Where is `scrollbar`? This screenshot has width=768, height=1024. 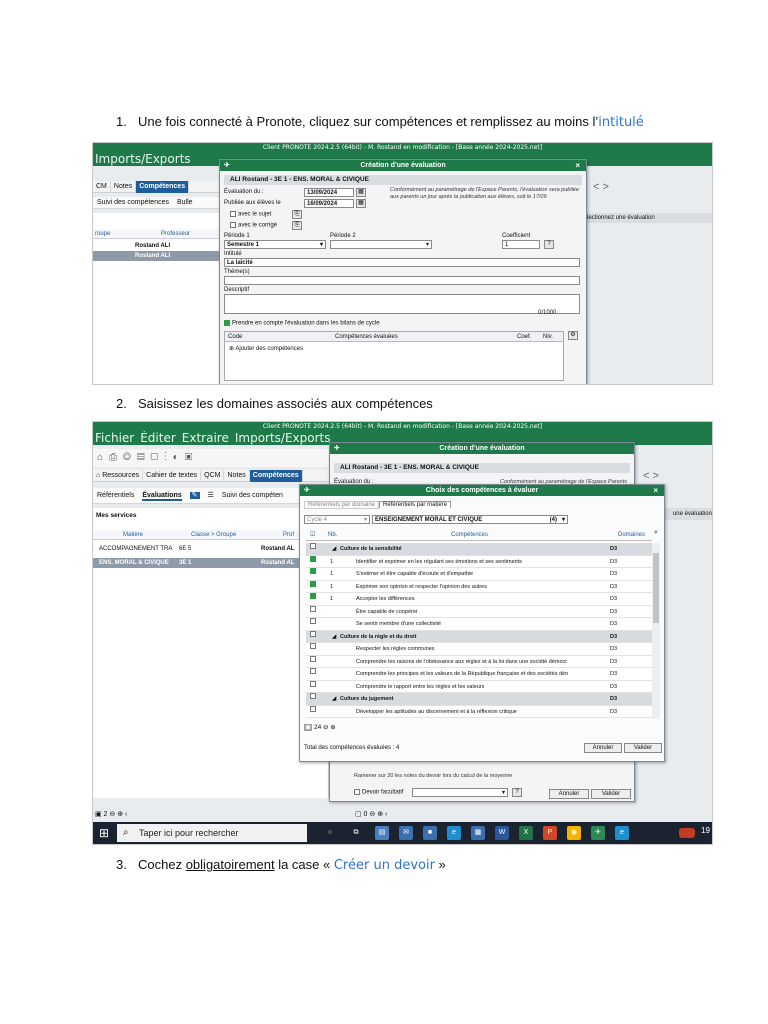
scrollbar is located at coordinates (656, 631).